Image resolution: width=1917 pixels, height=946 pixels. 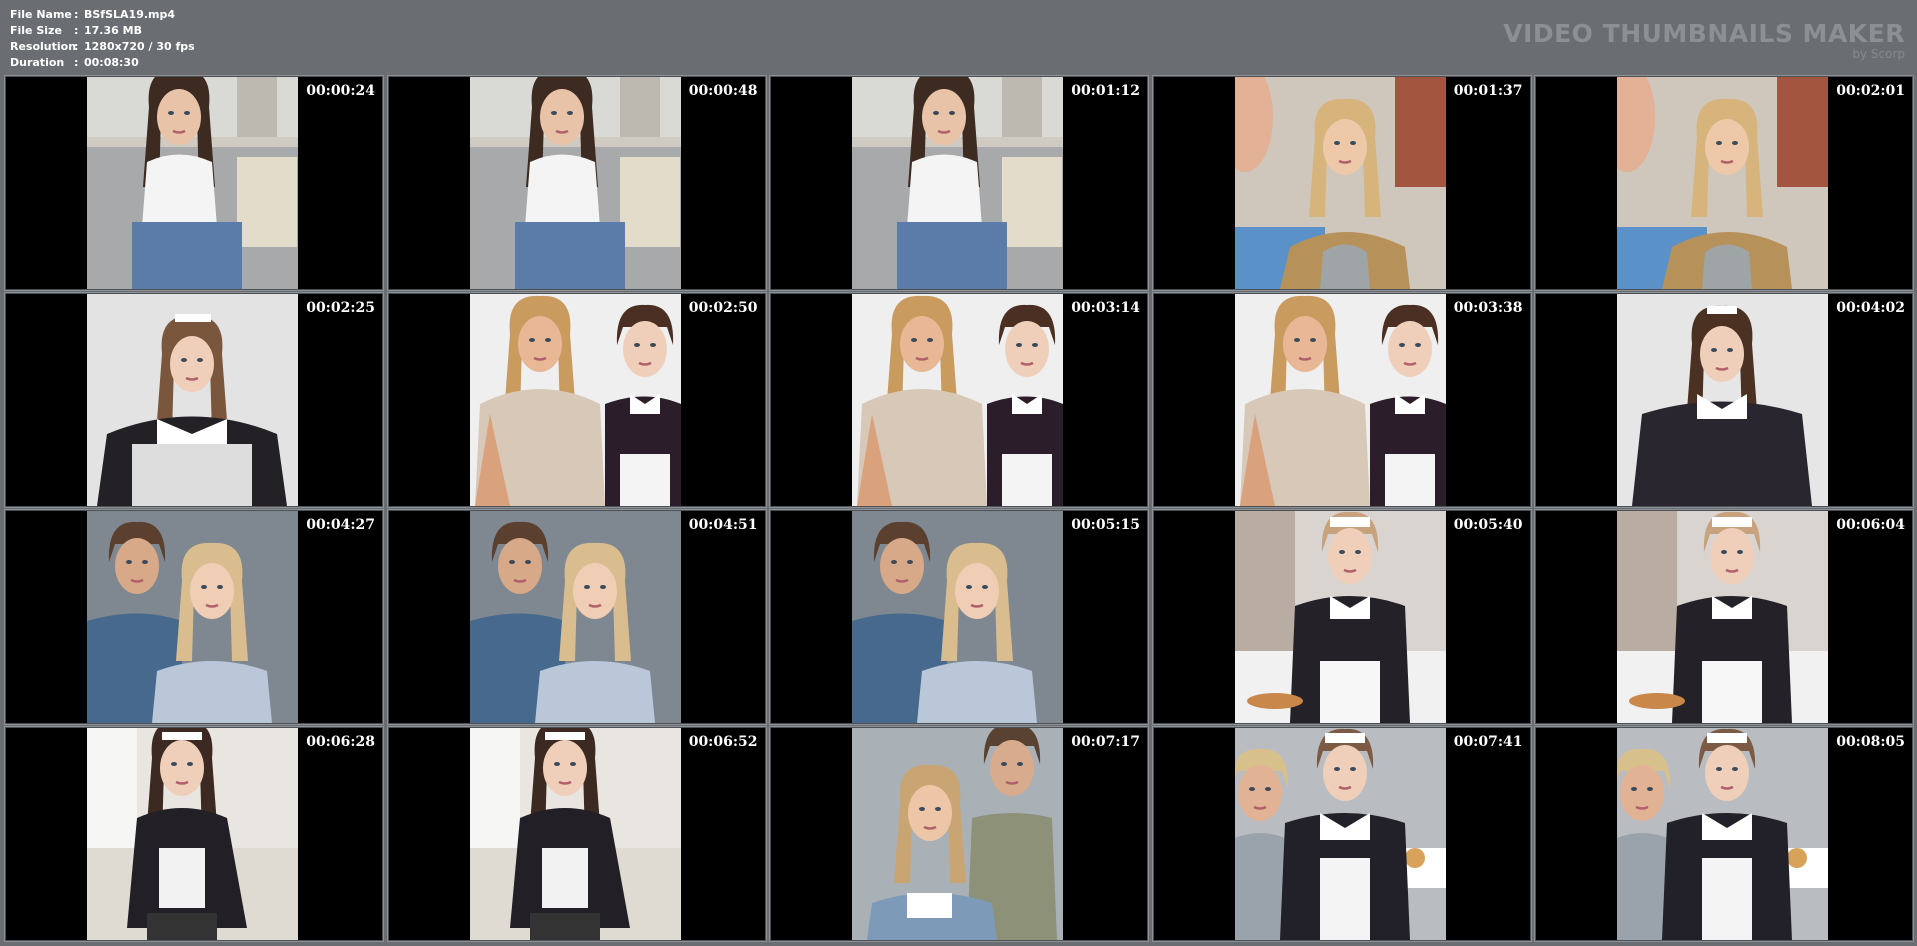 What do you see at coordinates (1870, 91) in the screenshot?
I see `thumbnail-timestamp: 00:02:01` at bounding box center [1870, 91].